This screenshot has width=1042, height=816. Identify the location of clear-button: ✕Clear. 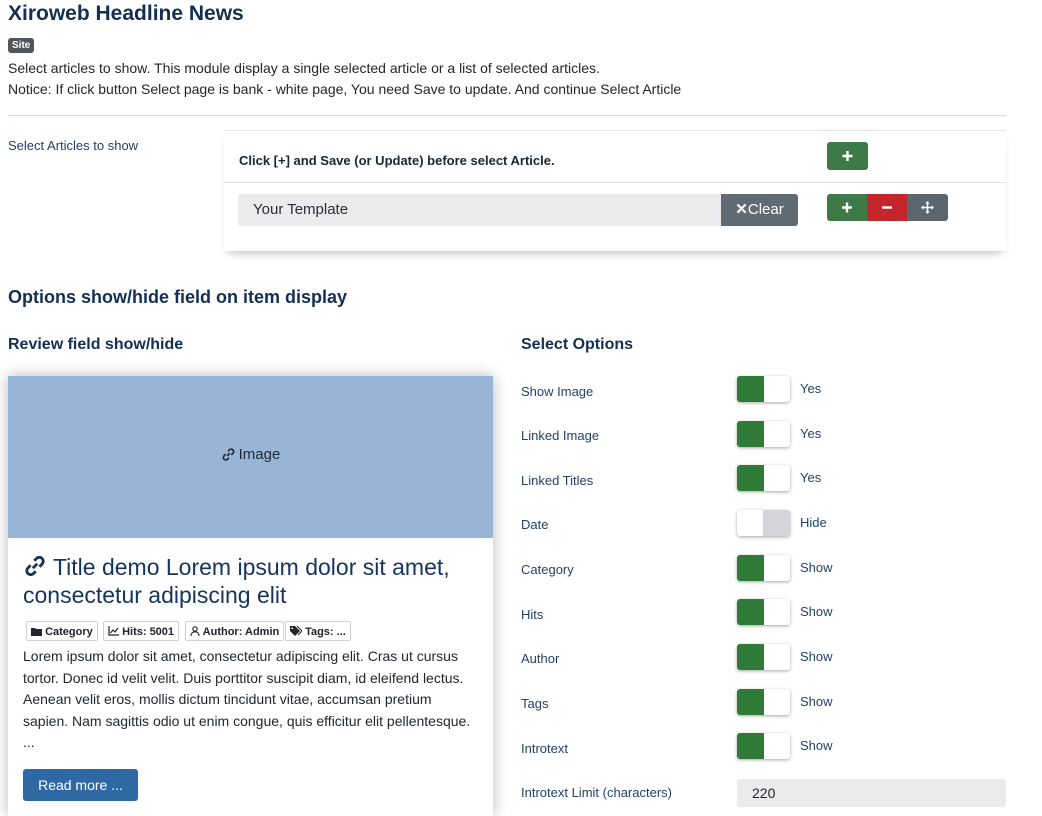
(759, 210).